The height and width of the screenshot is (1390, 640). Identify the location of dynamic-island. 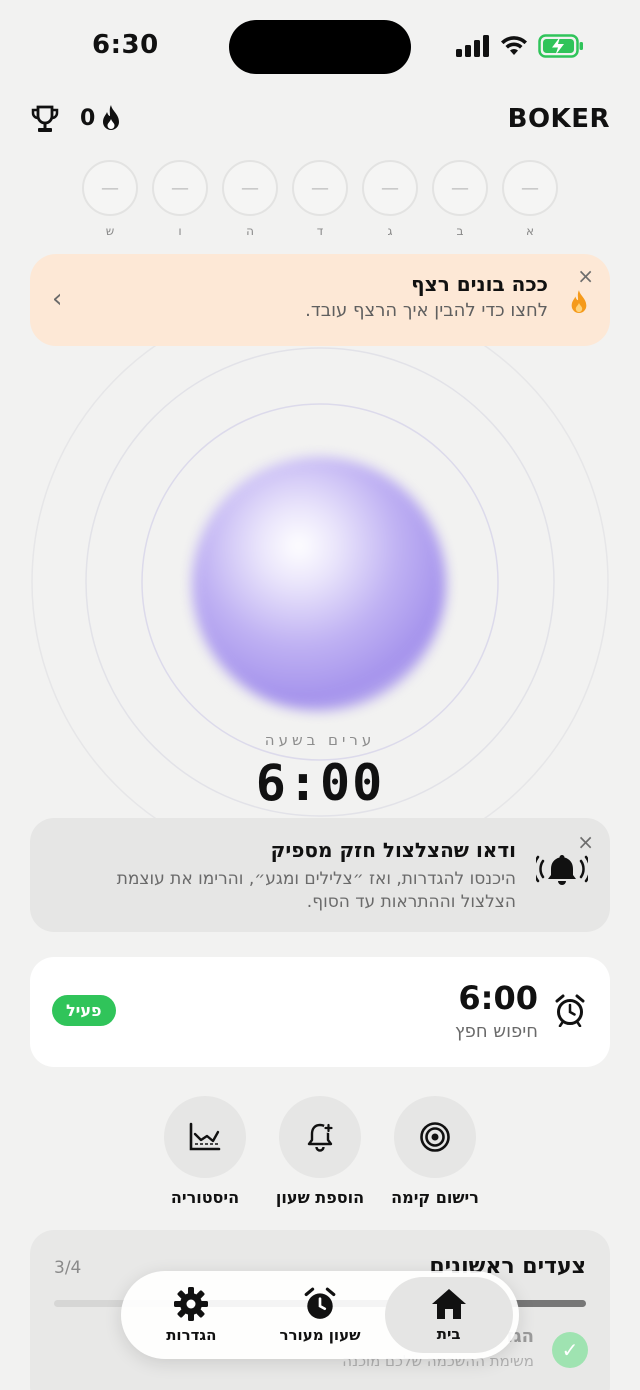
(320, 47).